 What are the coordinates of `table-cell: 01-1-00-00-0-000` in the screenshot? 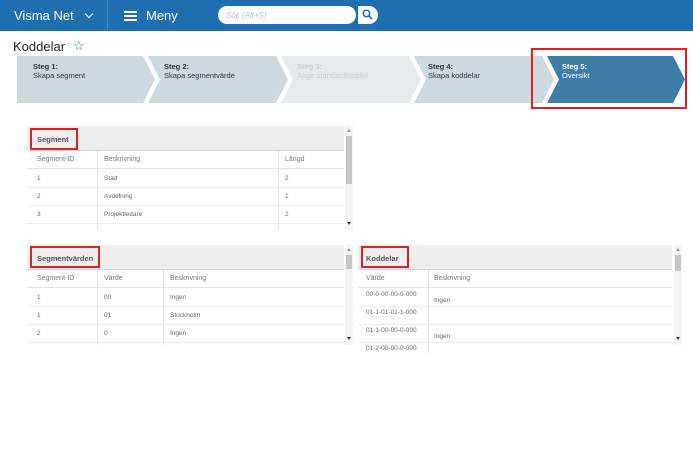 It's located at (391, 330).